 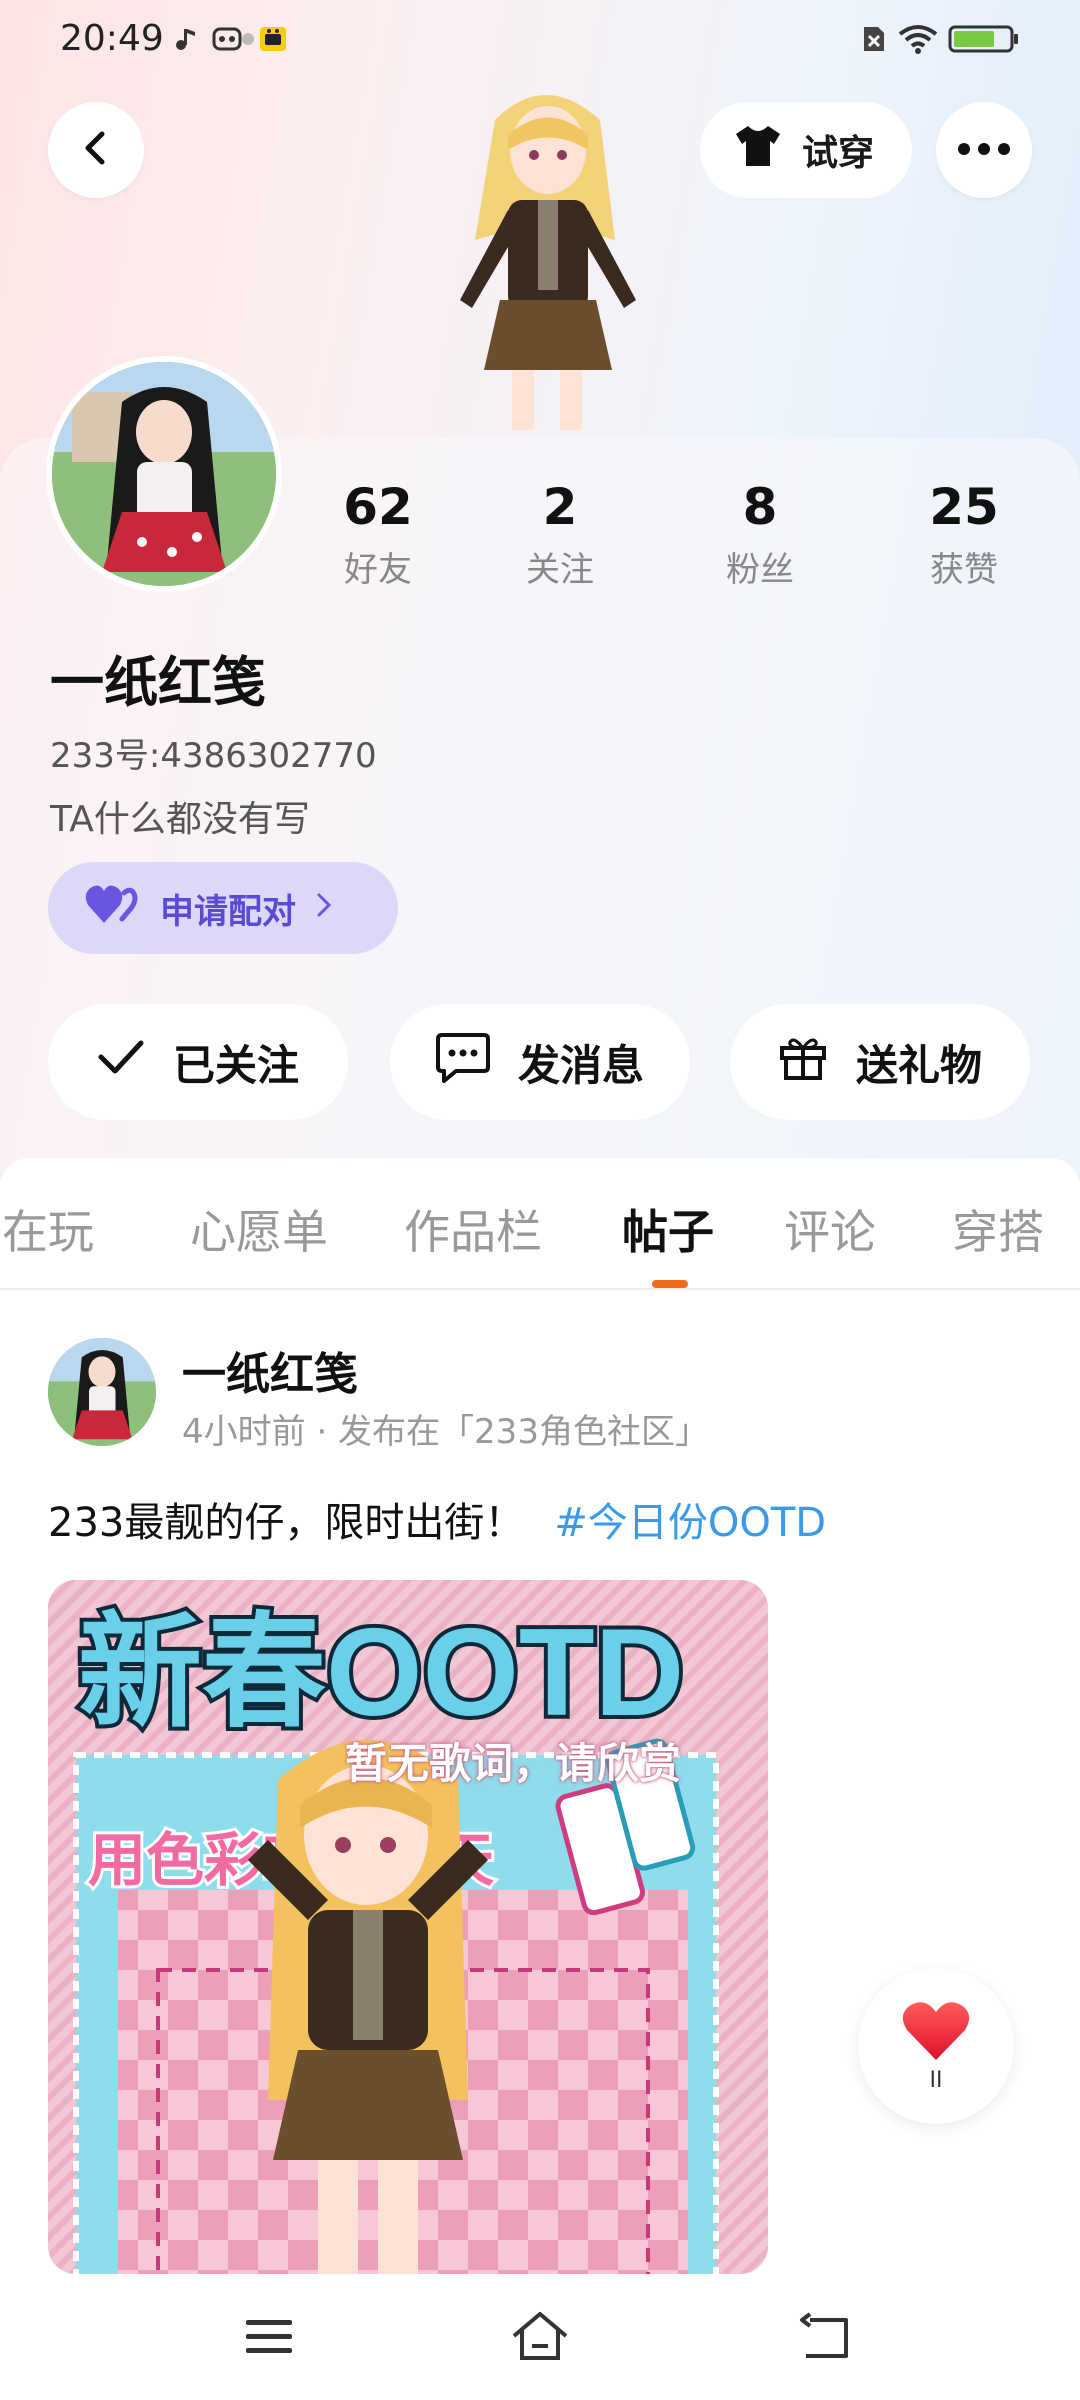 I want to click on post-meta: 4小时前 · 发布在「233角色社区」, so click(x=445, y=1432).